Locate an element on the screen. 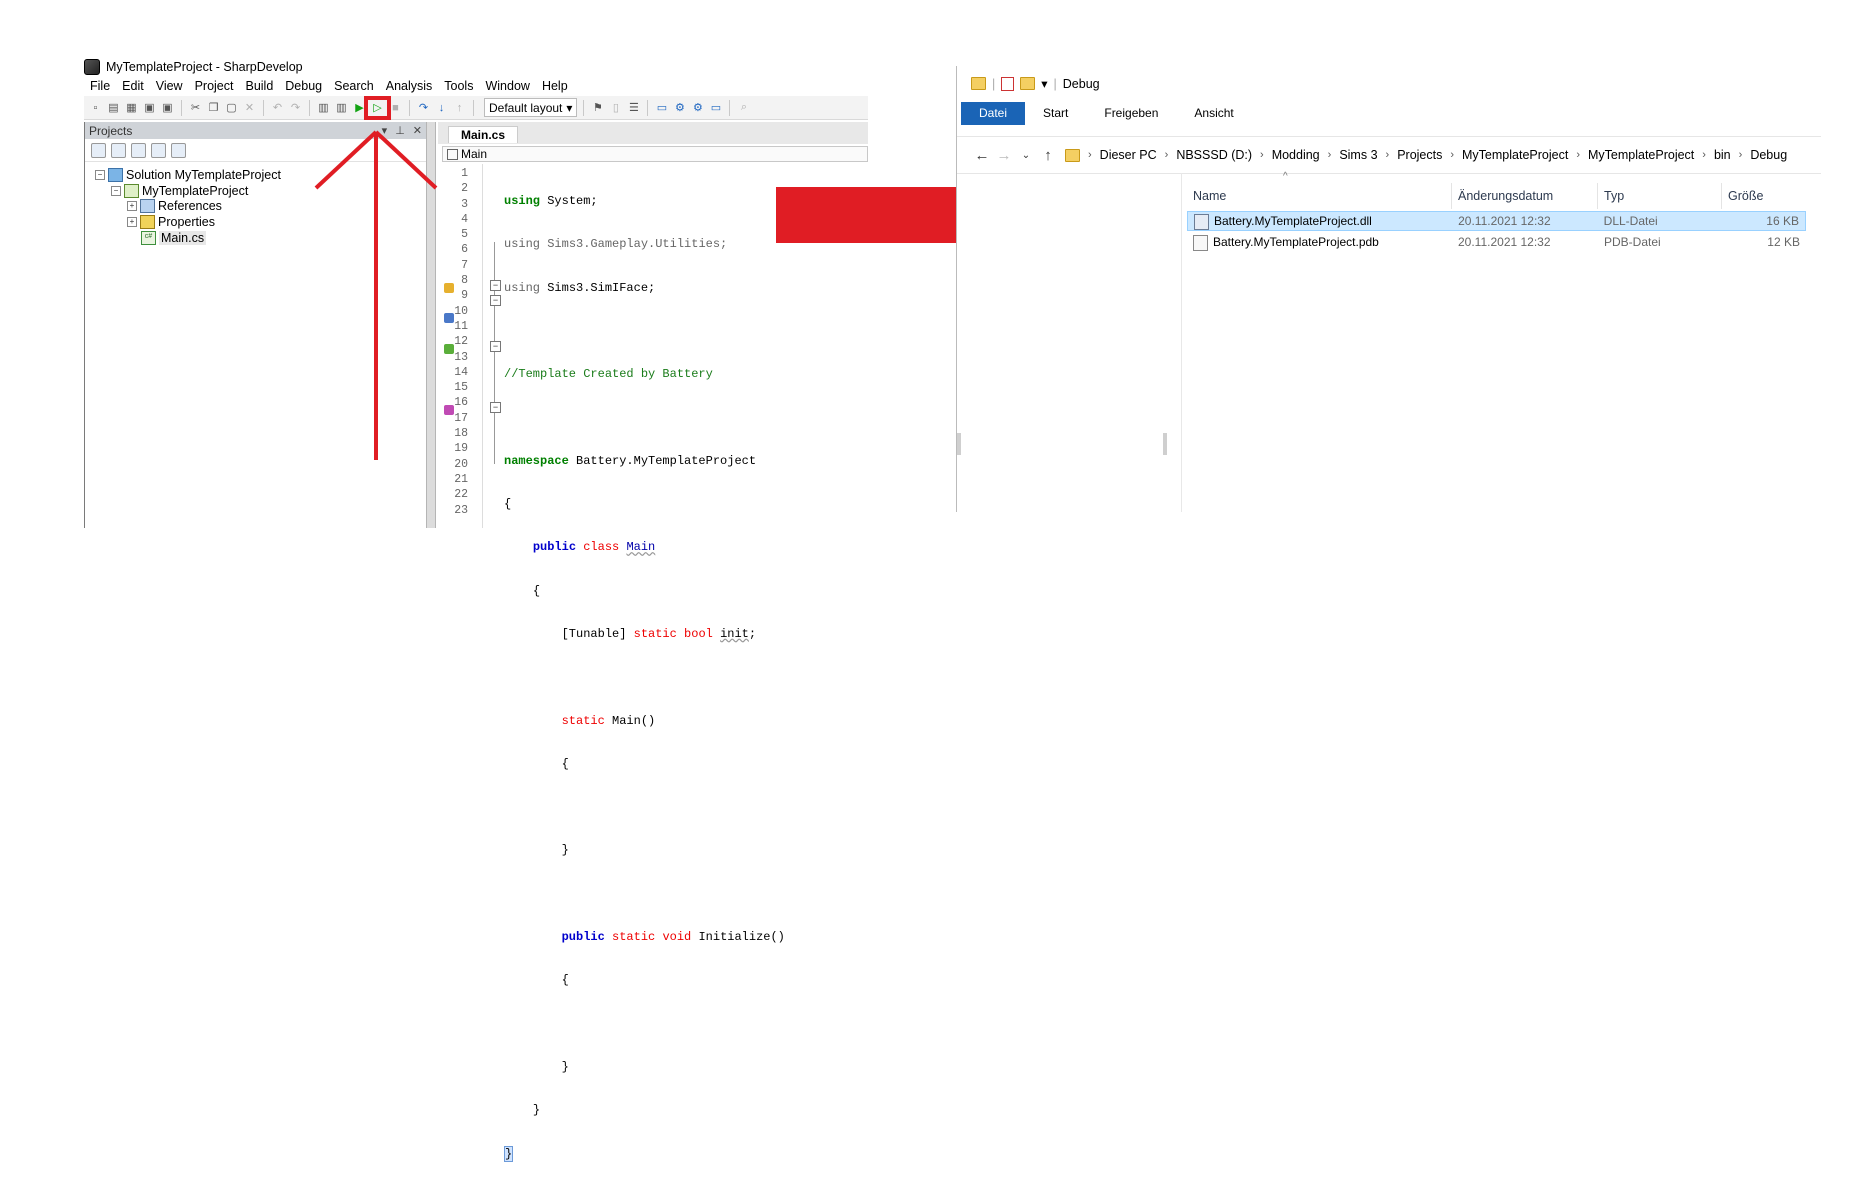 Image resolution: width=1850 pixels, height=1182 pixels. arrow-up-to-build-button is located at coordinates (376, 295).